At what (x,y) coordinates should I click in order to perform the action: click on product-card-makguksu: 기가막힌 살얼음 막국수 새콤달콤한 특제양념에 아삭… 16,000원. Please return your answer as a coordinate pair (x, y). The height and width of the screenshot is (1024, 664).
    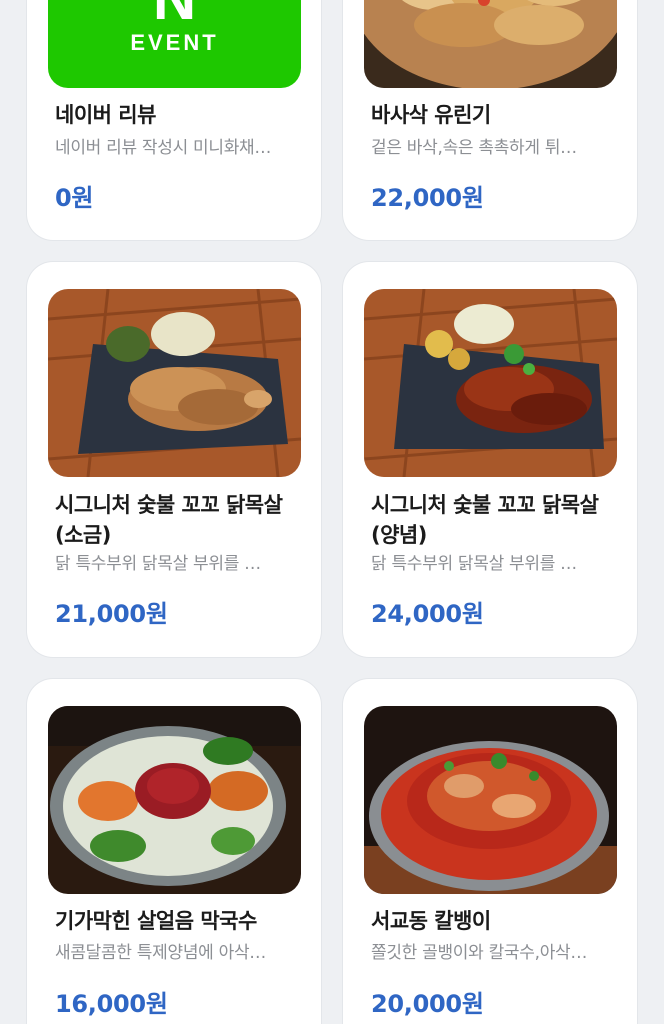
    Looking at the image, I should click on (174, 851).